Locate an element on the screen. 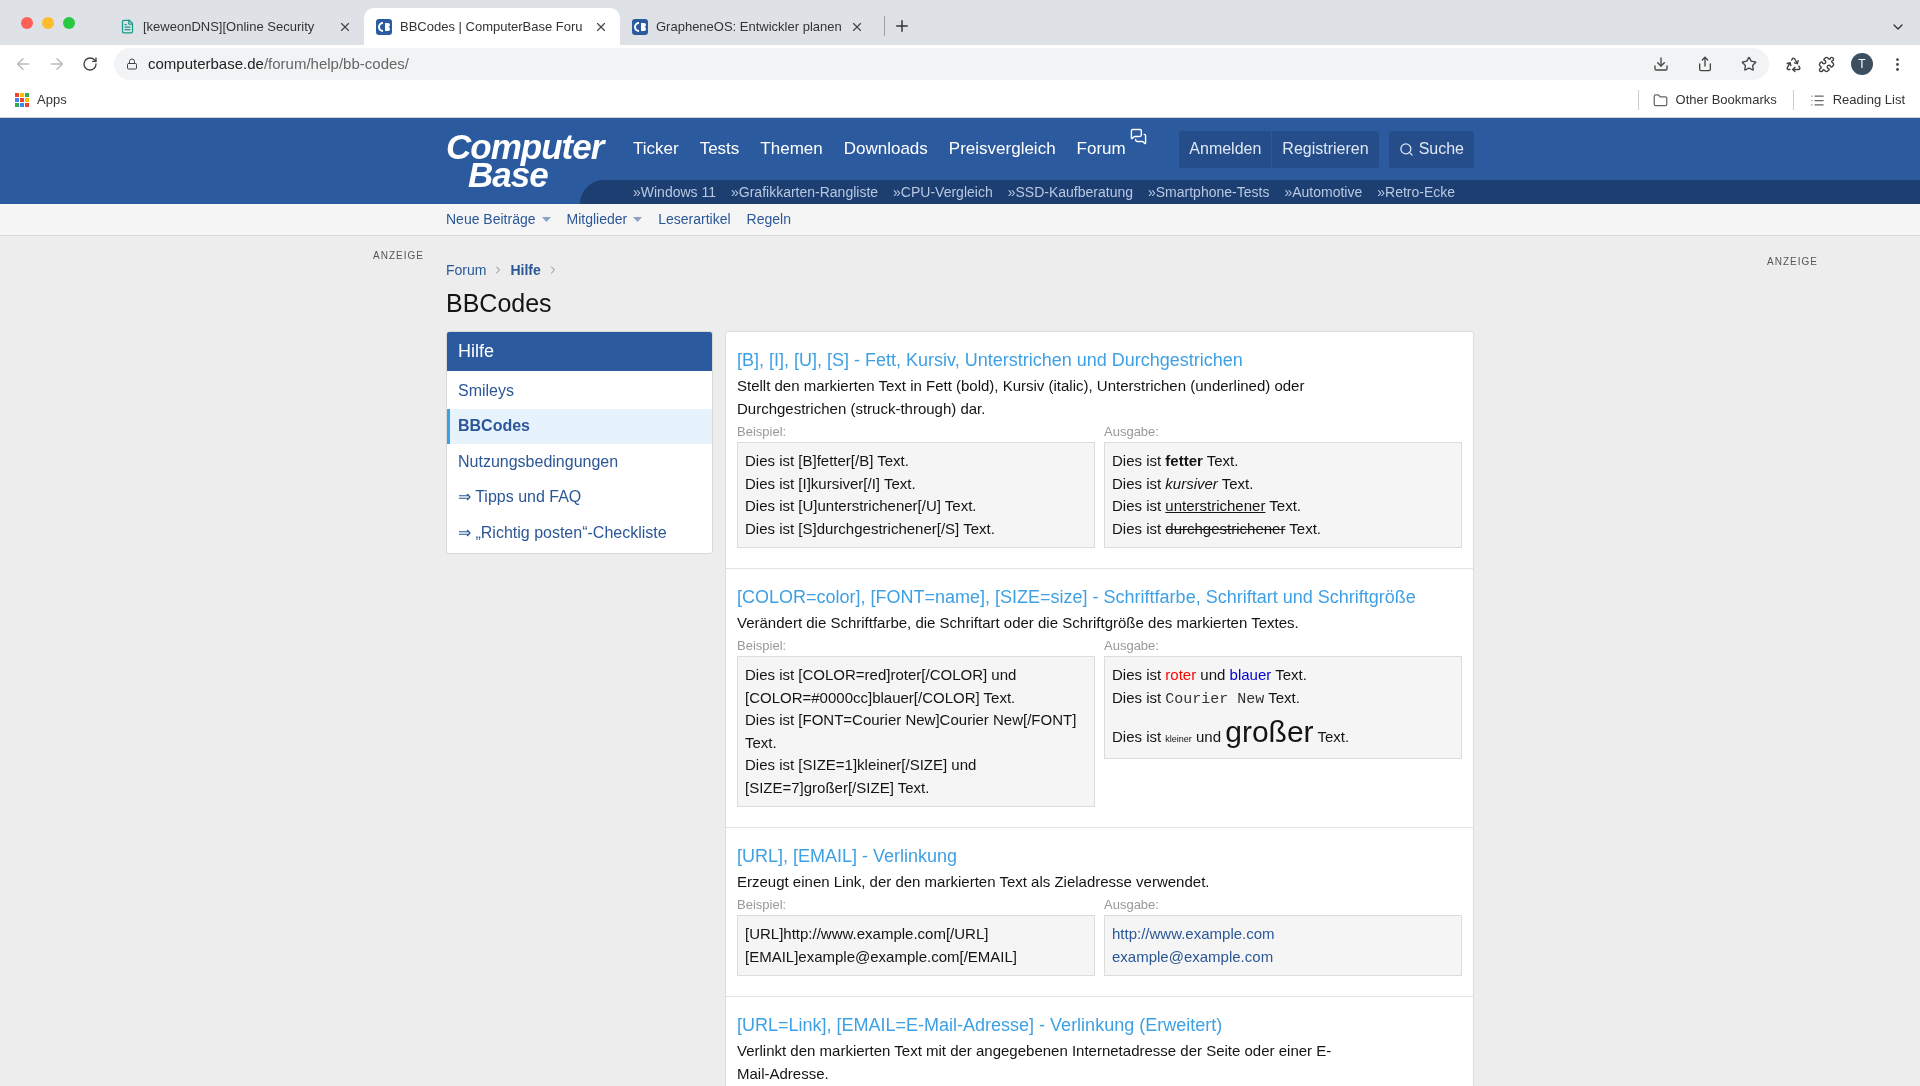 Image resolution: width=1920 pixels, height=1086 pixels. sidebar-item: Nutzungsbedingungen is located at coordinates (579, 462).